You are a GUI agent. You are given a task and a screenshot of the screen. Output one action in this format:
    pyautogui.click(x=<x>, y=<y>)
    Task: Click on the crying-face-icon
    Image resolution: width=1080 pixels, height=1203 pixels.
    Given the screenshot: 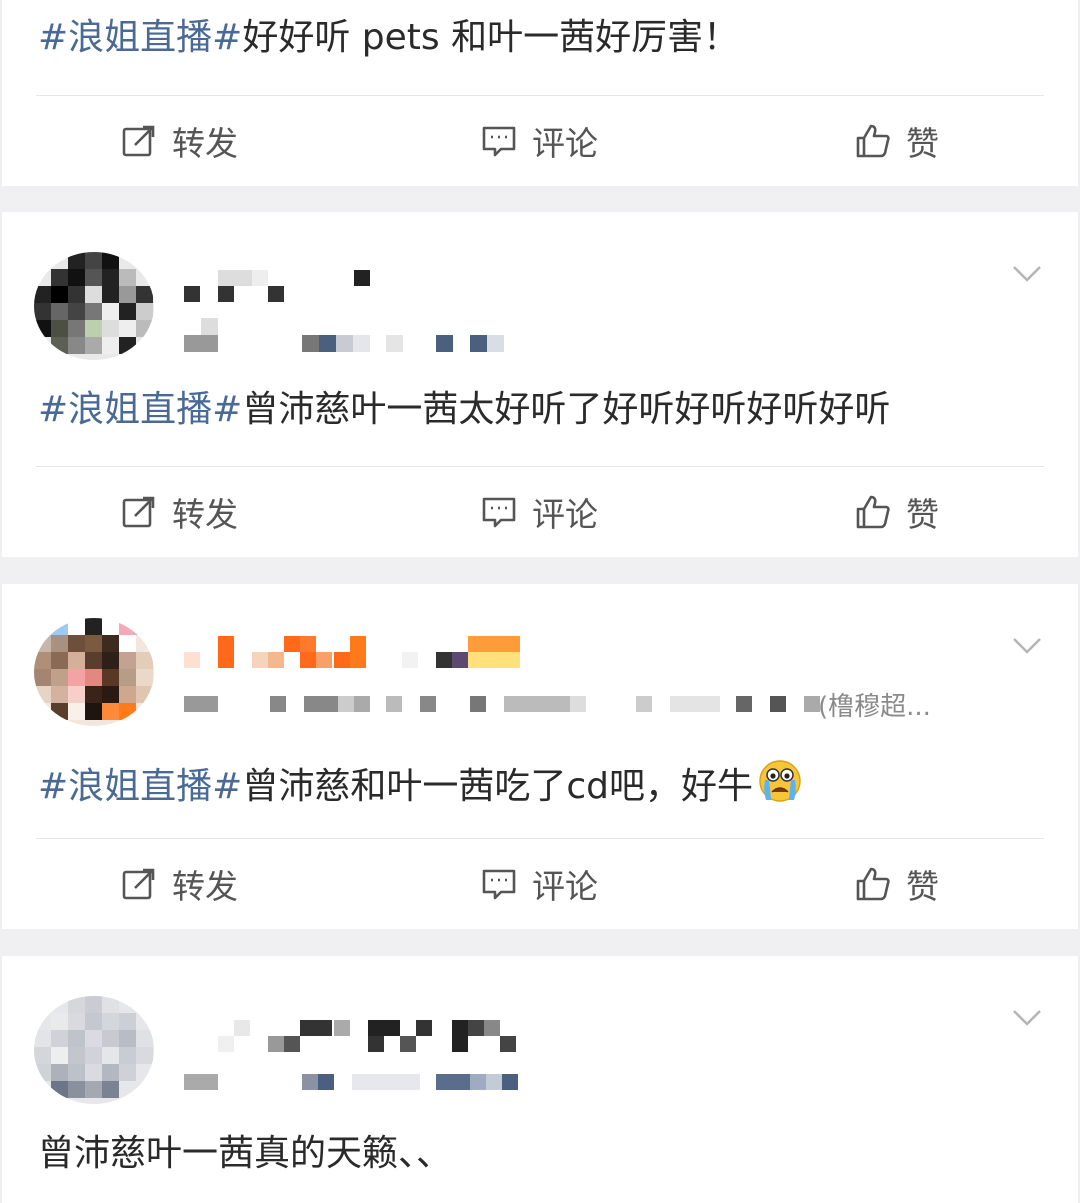 What is the action you would take?
    pyautogui.click(x=780, y=787)
    